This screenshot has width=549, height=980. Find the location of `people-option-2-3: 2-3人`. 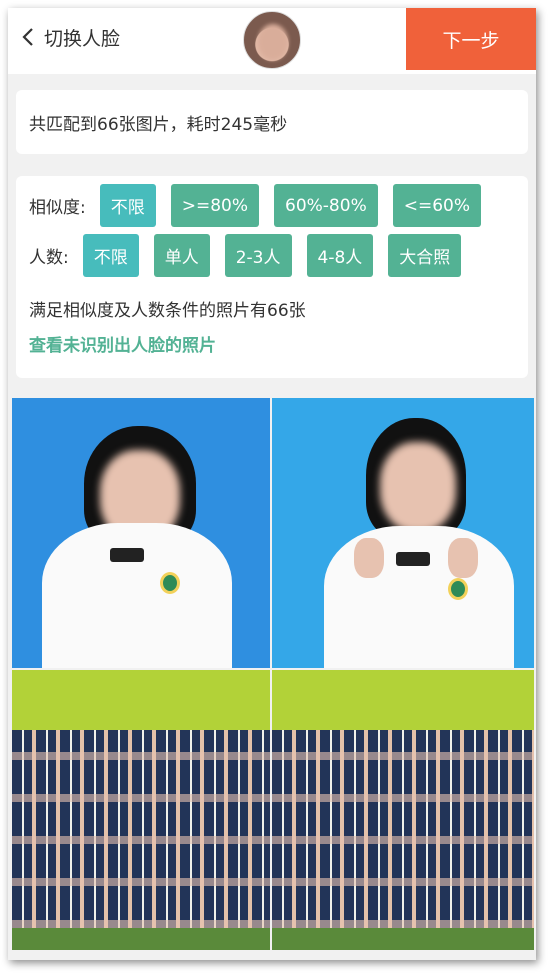

people-option-2-3: 2-3人 is located at coordinates (258, 255).